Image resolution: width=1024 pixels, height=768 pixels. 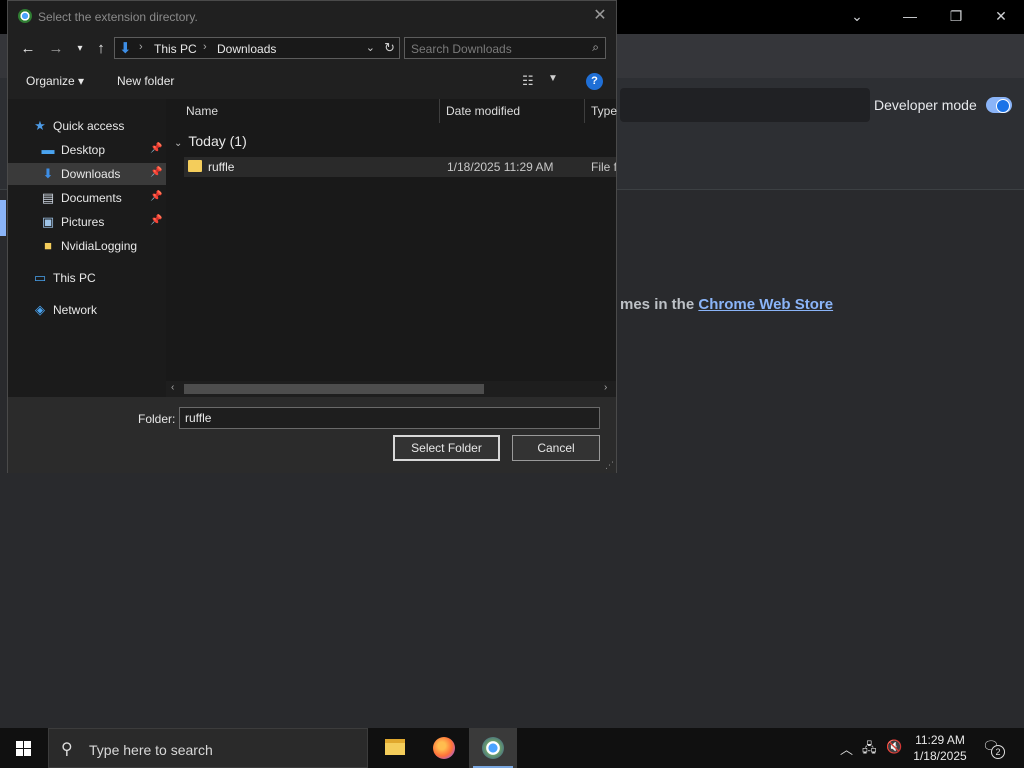 I want to click on start-button, so click(x=24, y=748).